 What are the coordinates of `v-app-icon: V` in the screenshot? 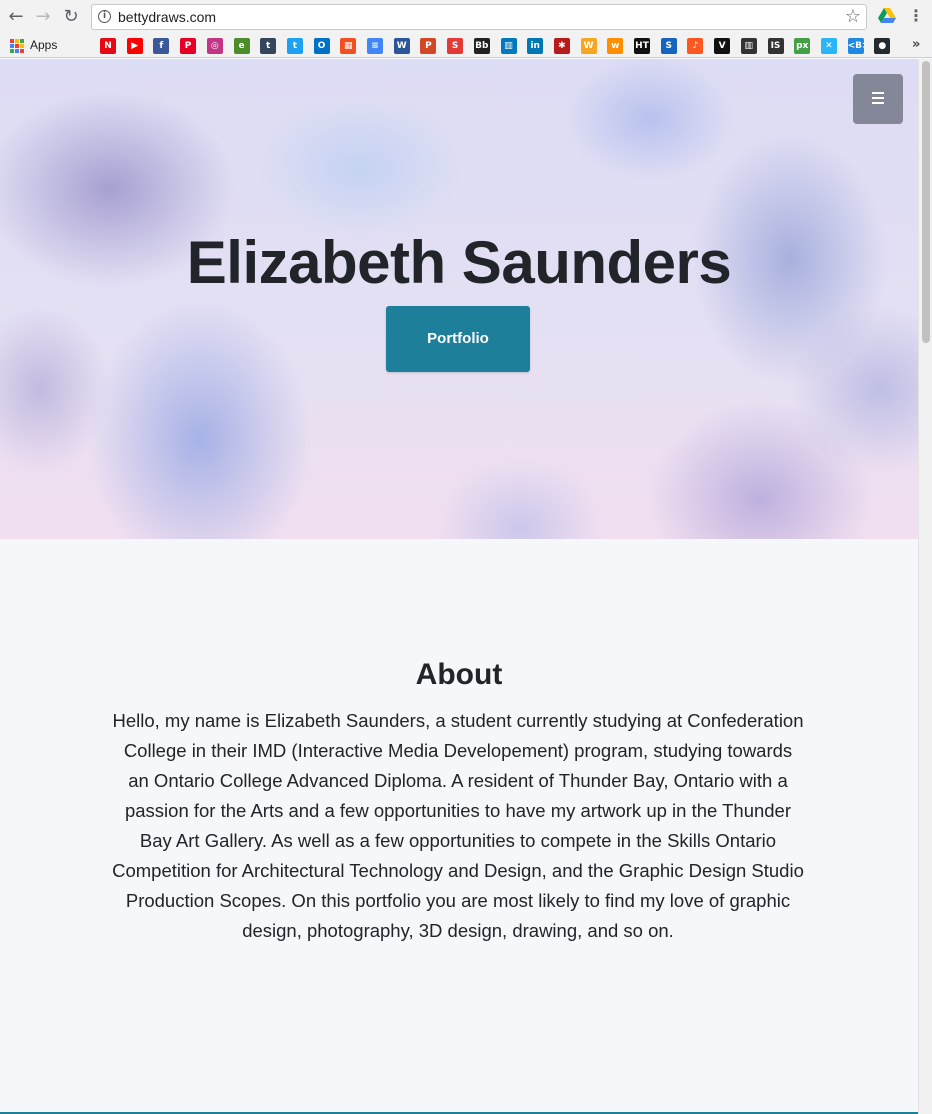 It's located at (722, 46).